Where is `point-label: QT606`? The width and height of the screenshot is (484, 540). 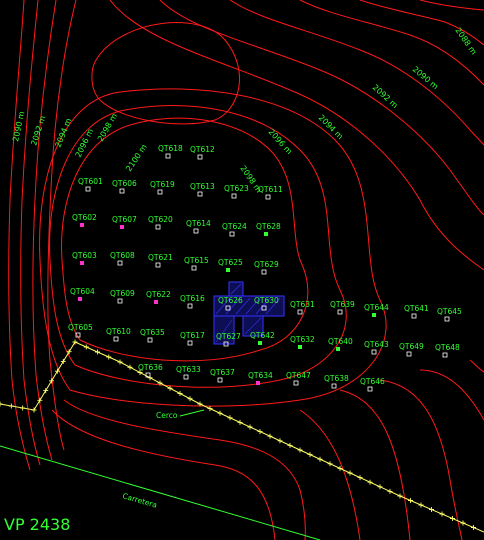 point-label: QT606 is located at coordinates (124, 183).